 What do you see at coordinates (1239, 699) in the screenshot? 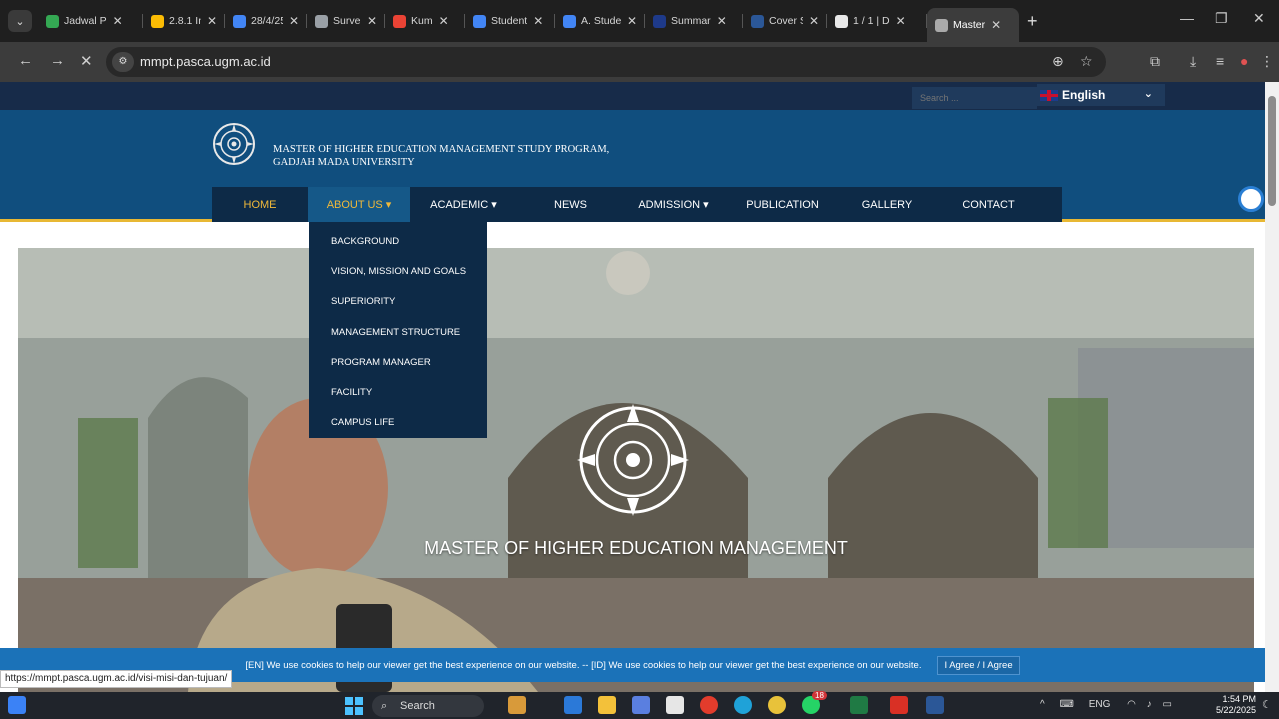
I see `clock-time: 1:54 PM` at bounding box center [1239, 699].